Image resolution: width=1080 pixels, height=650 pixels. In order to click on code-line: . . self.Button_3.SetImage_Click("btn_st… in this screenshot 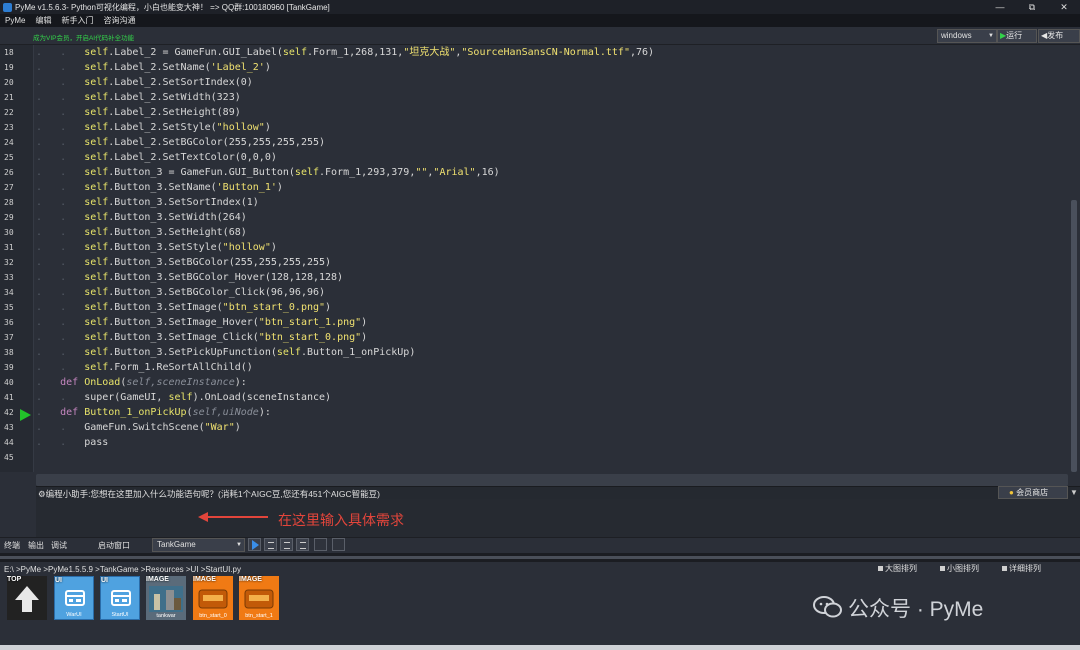, I will do `click(201, 337)`.